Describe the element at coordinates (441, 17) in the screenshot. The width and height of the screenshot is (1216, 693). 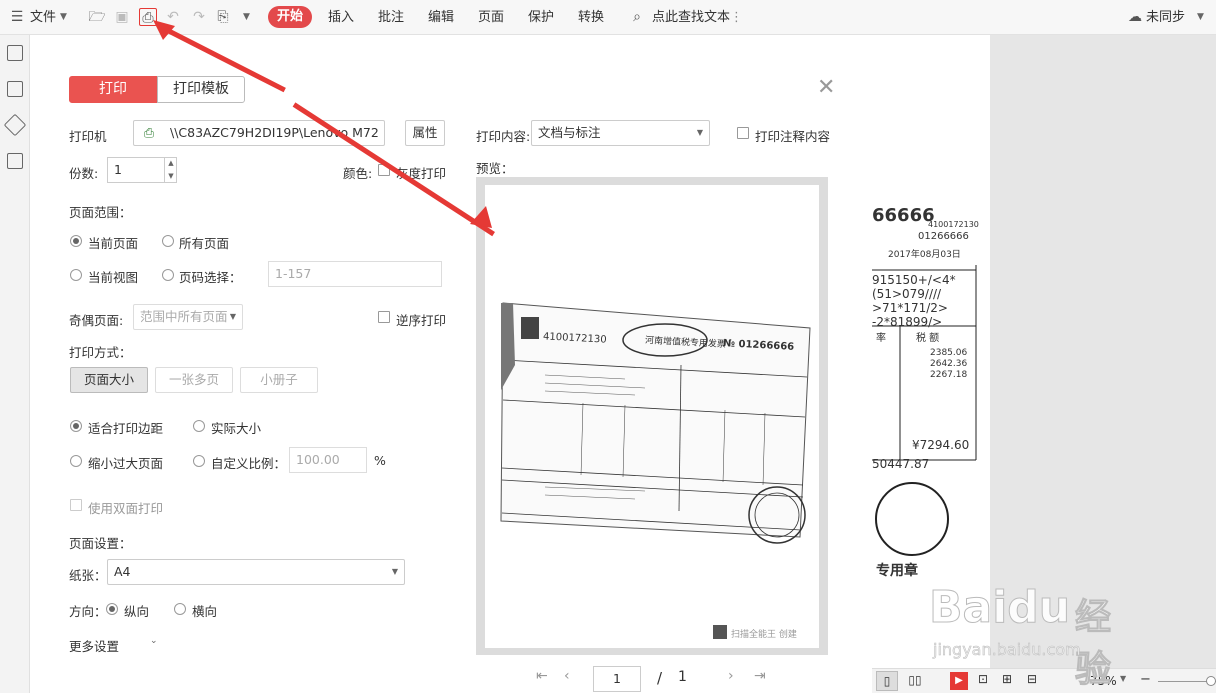
I see `tab-edit: 编辑` at that location.